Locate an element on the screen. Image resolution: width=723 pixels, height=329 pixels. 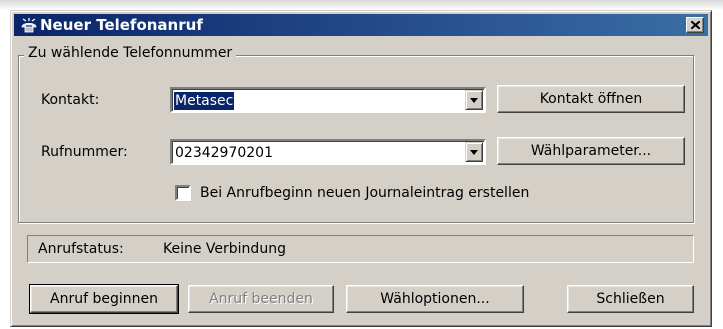
start-call-button: Anruf beginnen is located at coordinates (104, 299).